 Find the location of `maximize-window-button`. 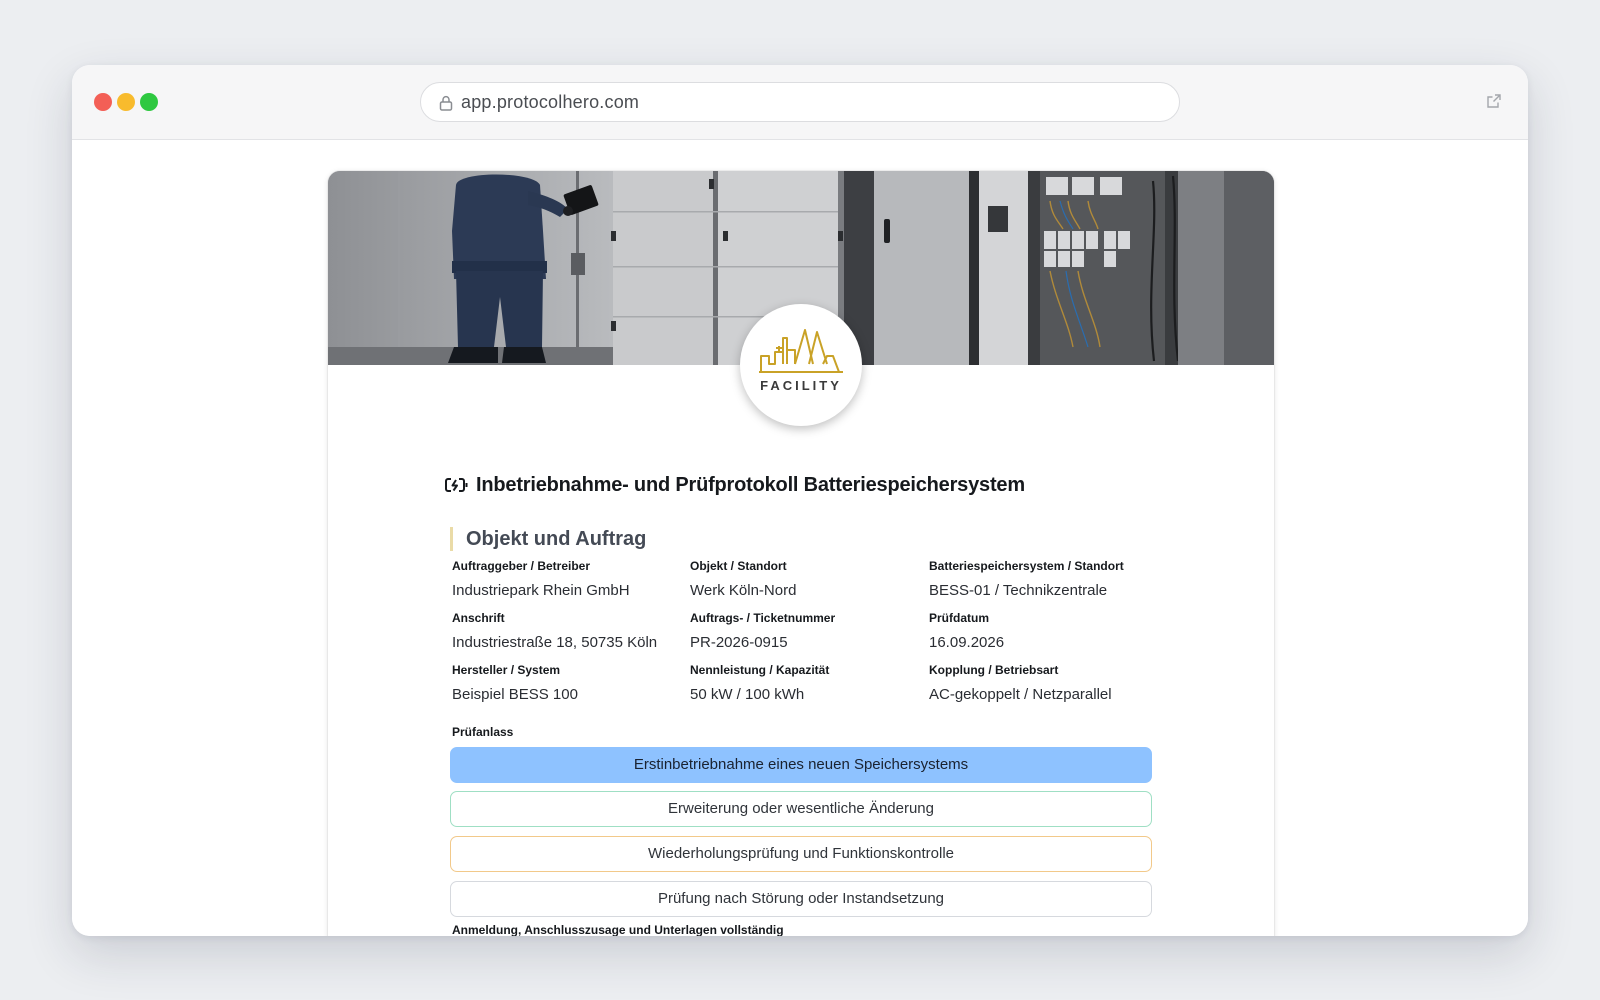

maximize-window-button is located at coordinates (149, 102).